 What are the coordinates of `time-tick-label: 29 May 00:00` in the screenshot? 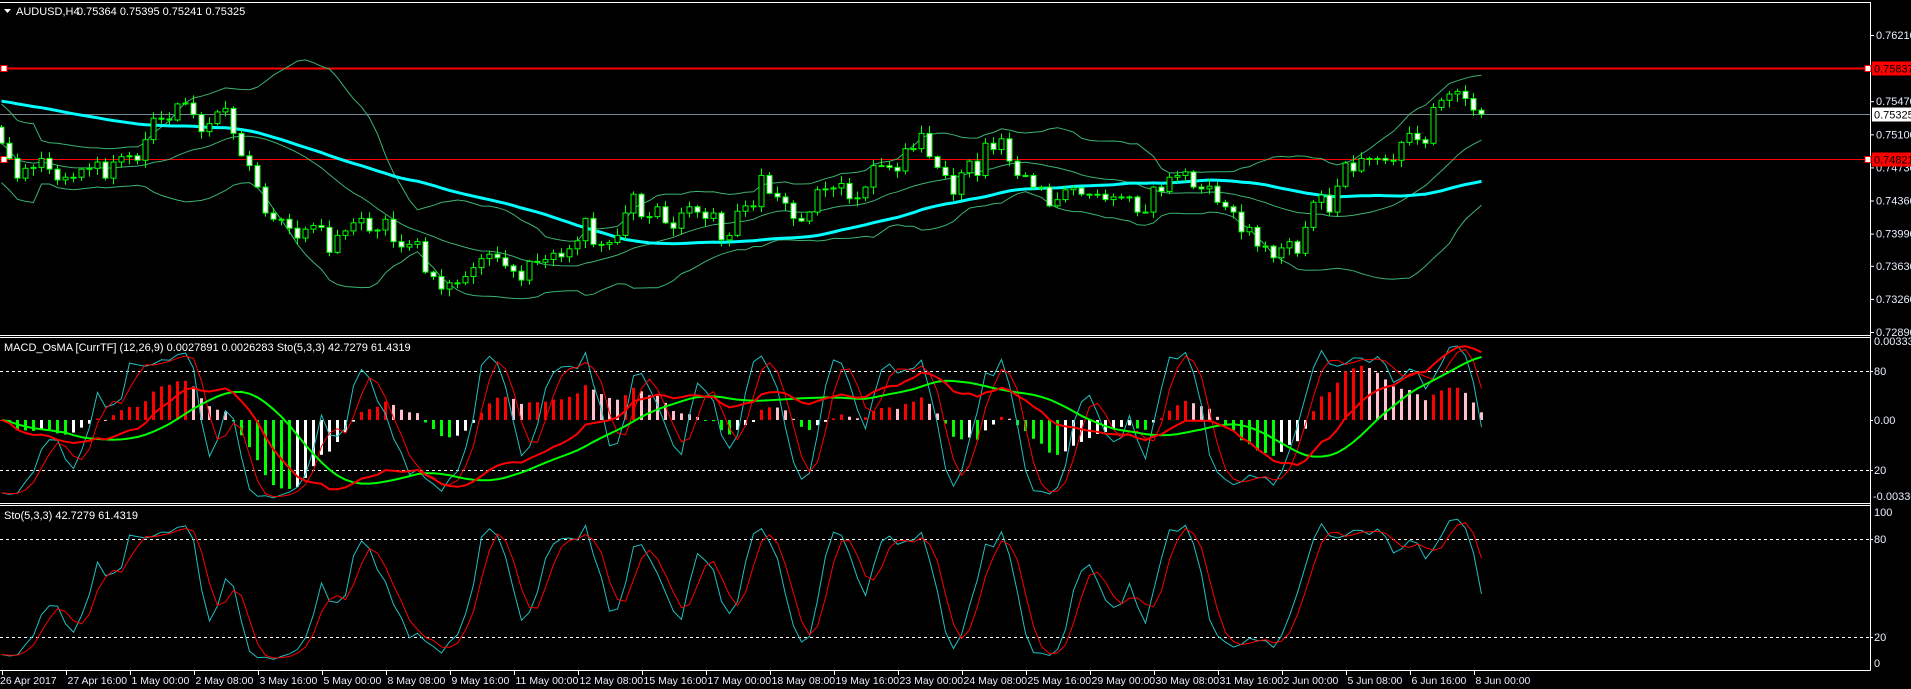 It's located at (1124, 681).